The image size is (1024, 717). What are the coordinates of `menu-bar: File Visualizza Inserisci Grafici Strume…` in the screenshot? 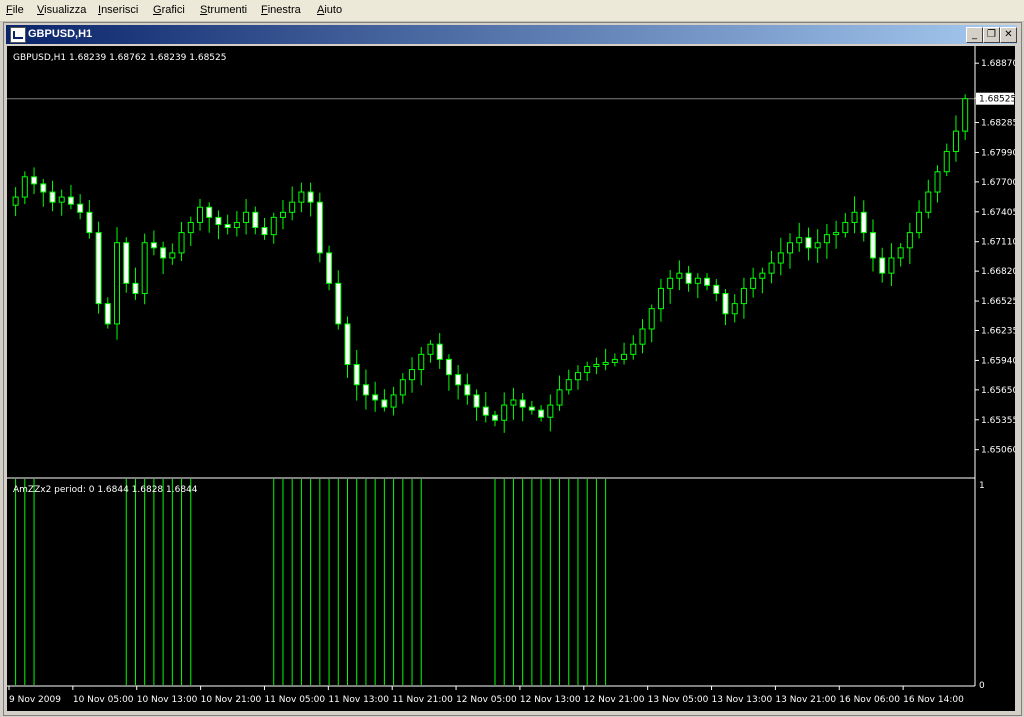 It's located at (512, 11).